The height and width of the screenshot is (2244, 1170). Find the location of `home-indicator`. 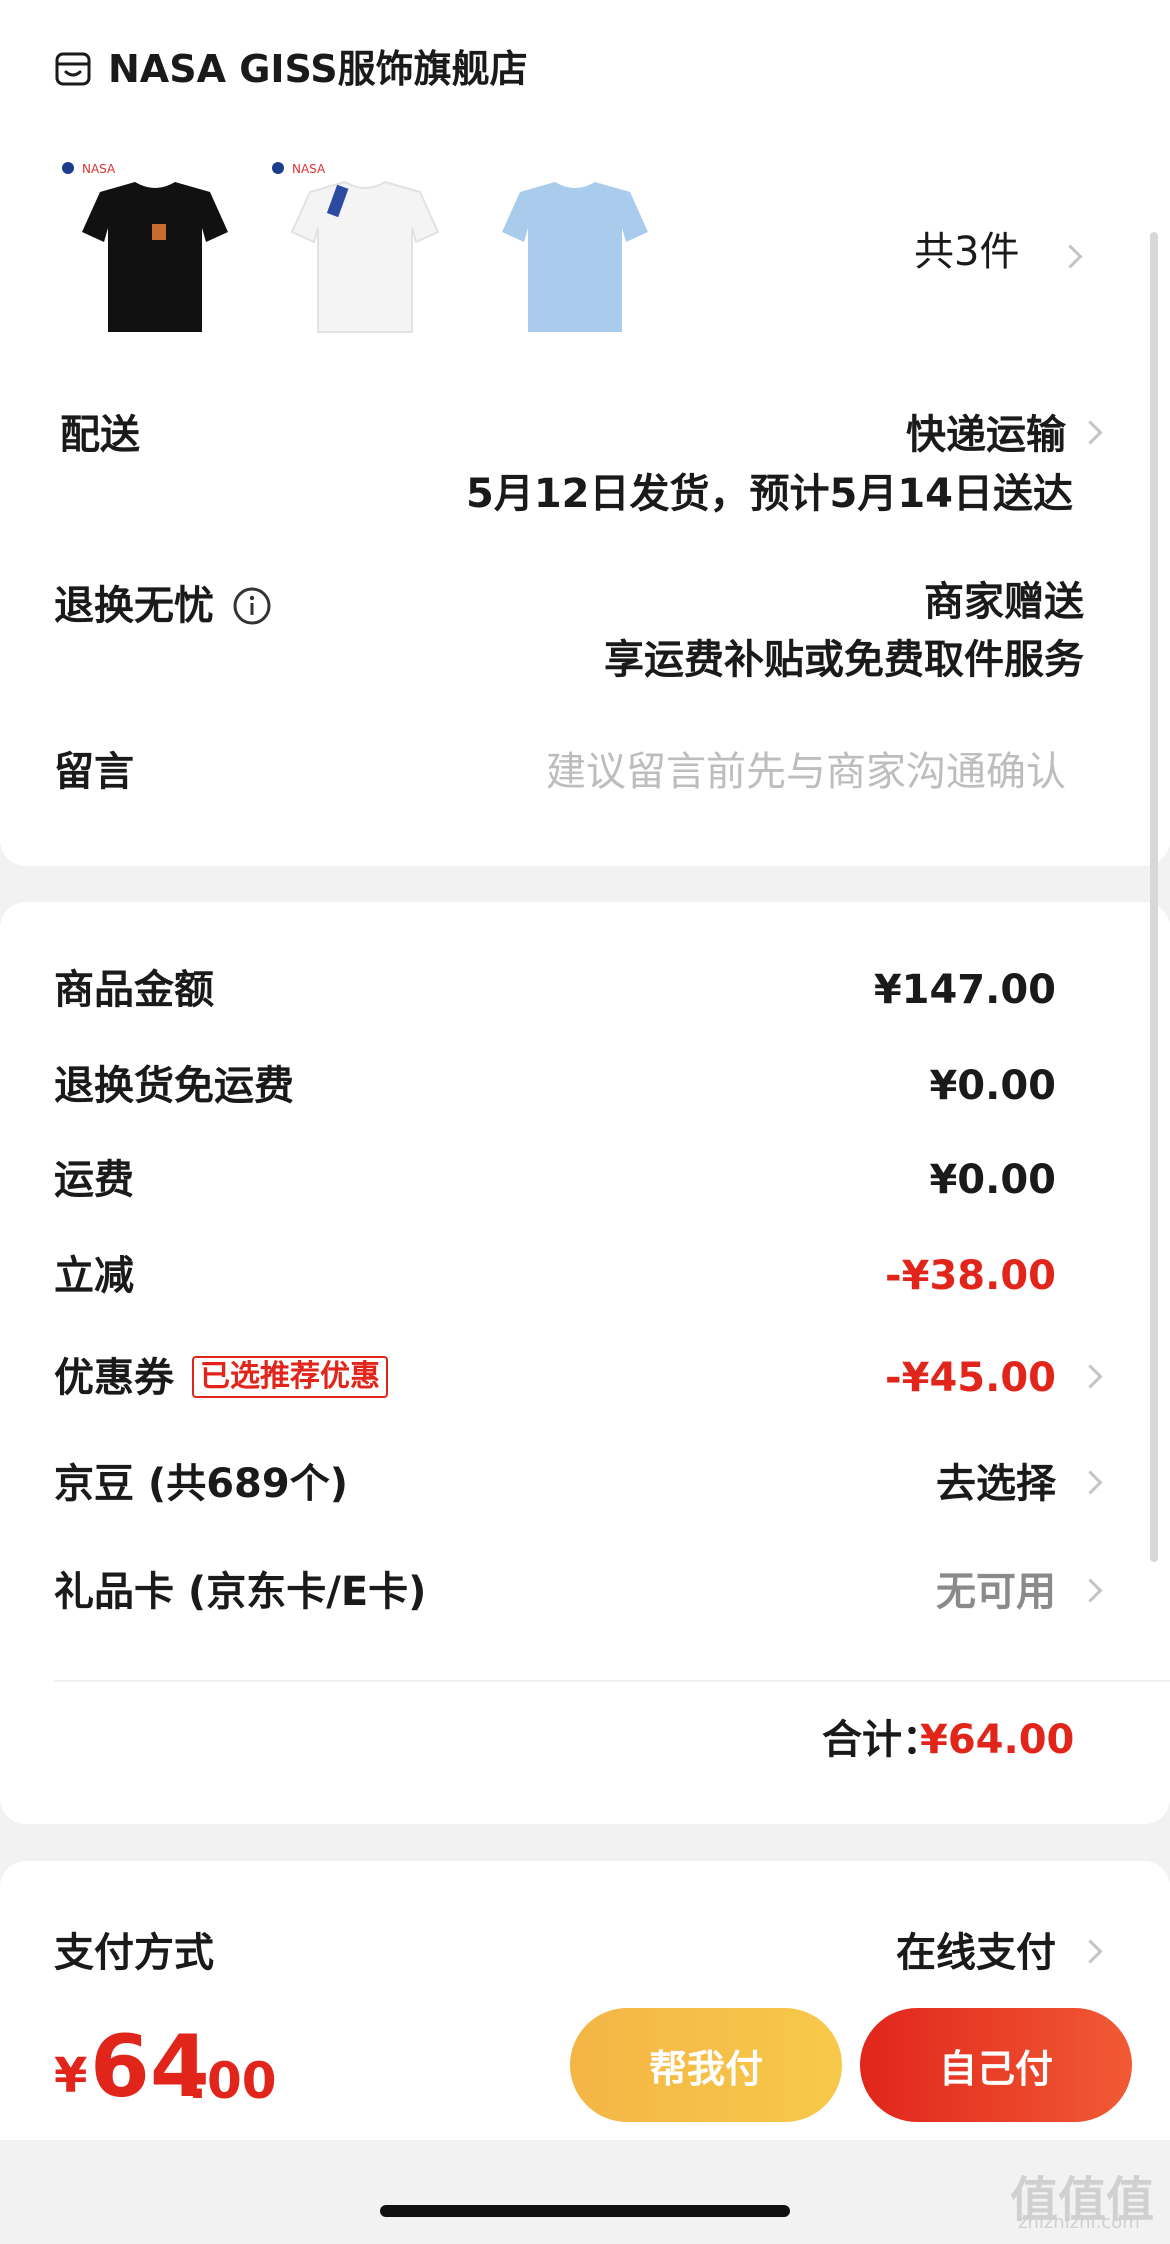

home-indicator is located at coordinates (585, 2211).